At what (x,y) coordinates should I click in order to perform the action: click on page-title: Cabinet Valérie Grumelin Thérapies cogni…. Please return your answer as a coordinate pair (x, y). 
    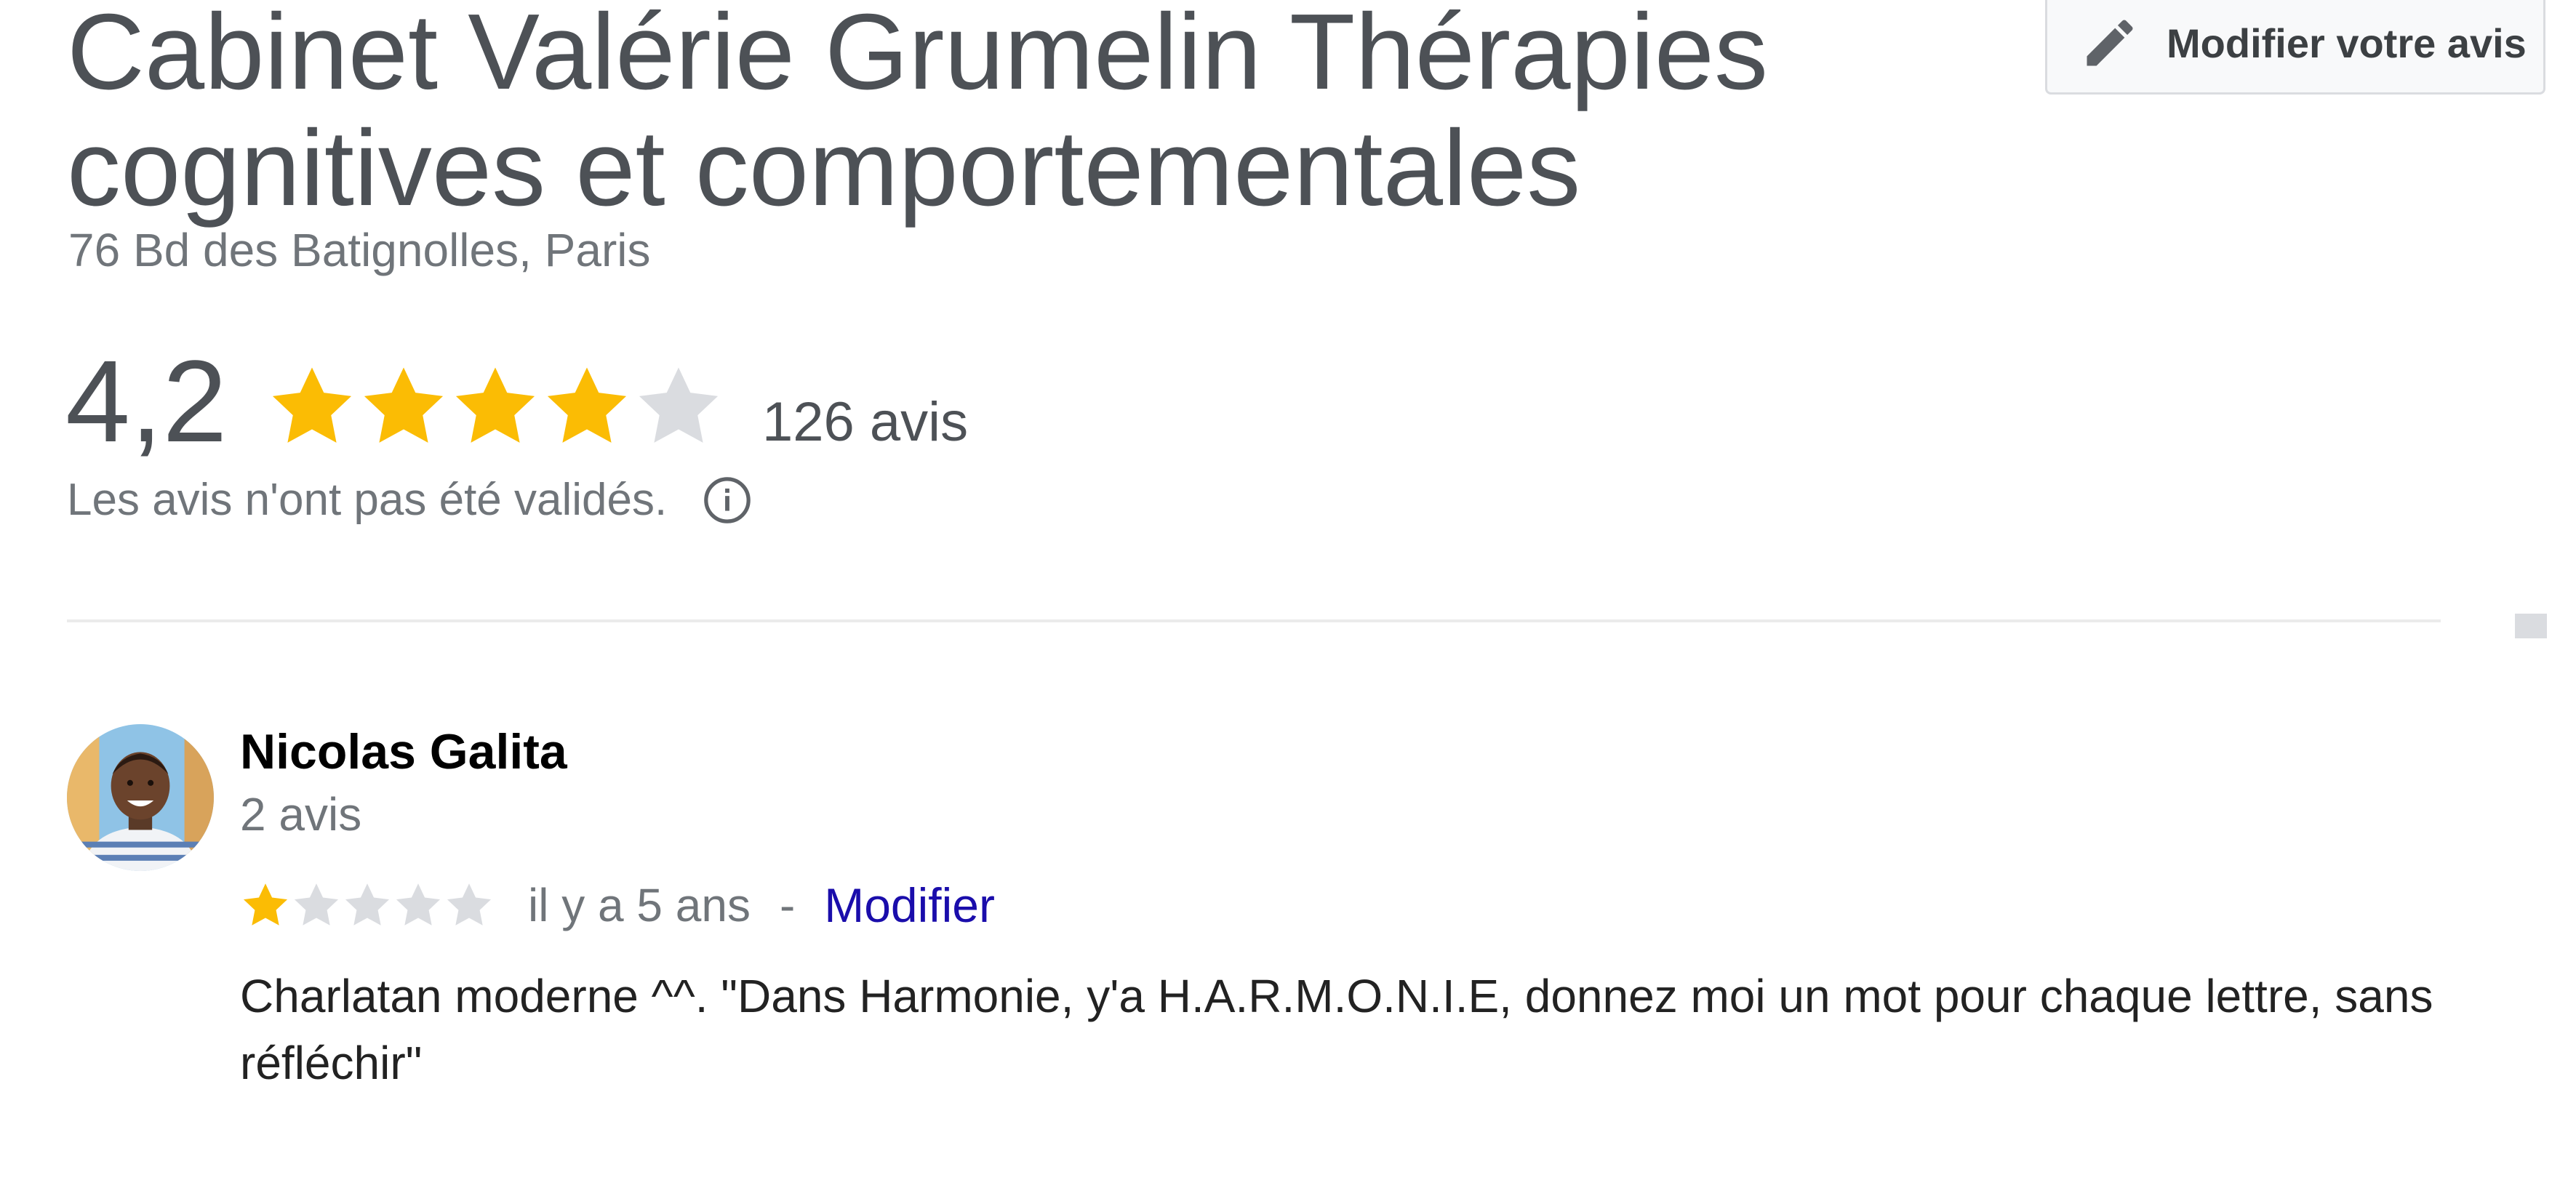
    Looking at the image, I should click on (918, 114).